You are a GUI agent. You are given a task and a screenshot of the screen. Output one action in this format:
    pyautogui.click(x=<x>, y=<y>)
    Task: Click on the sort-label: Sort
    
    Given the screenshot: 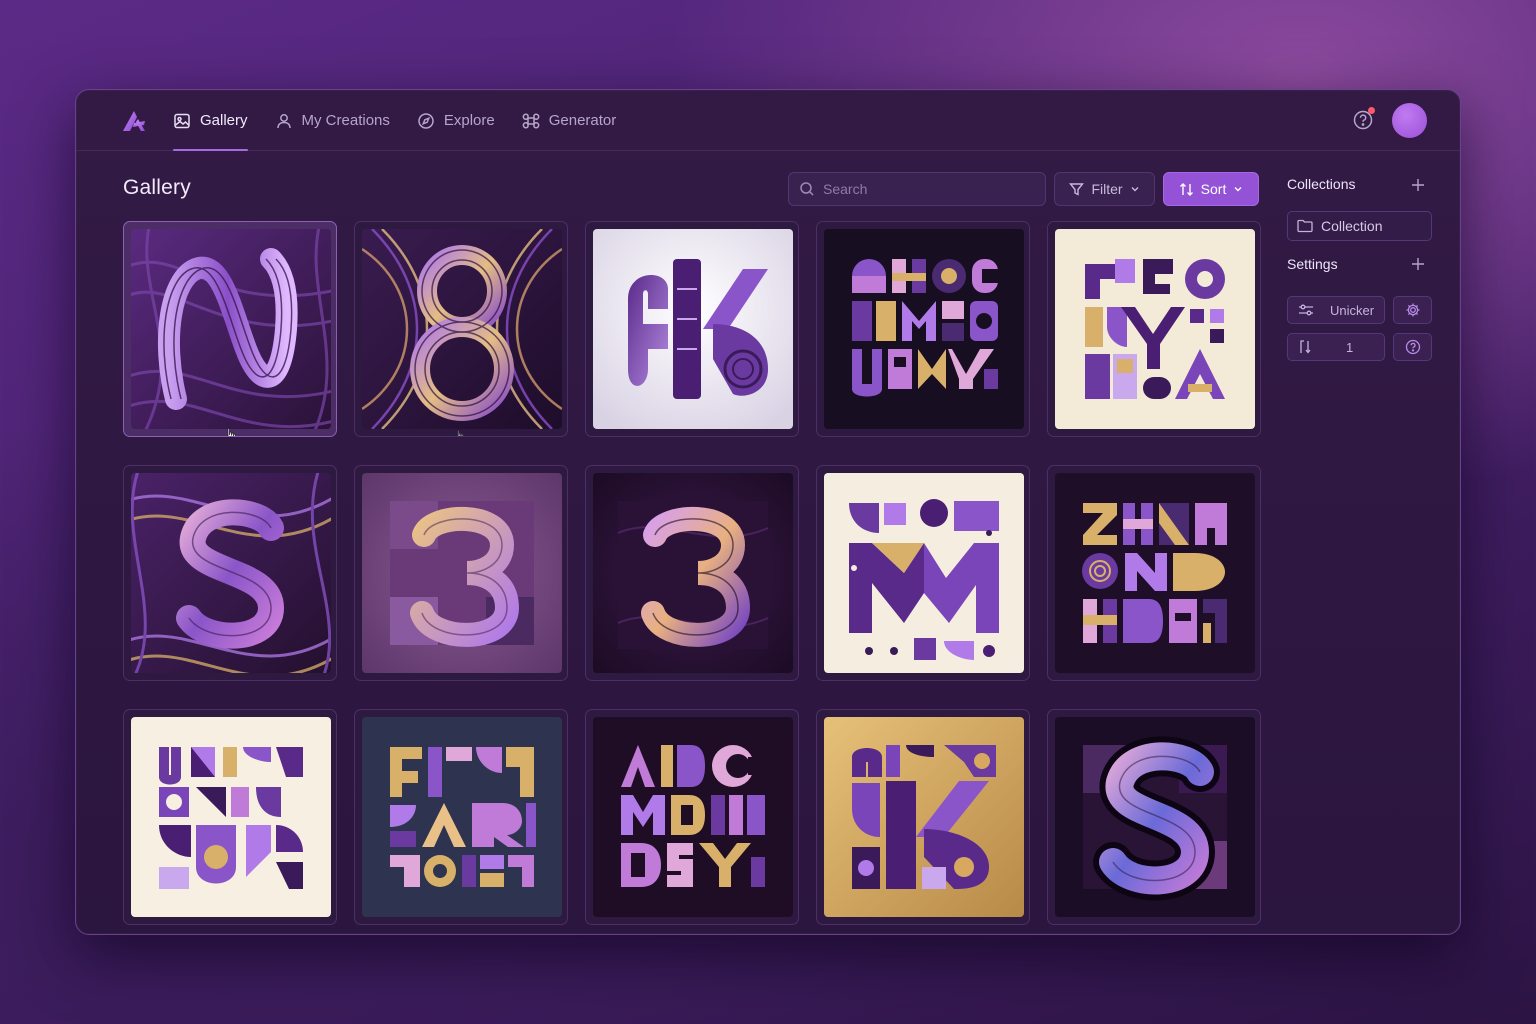 What is the action you would take?
    pyautogui.click(x=1213, y=189)
    